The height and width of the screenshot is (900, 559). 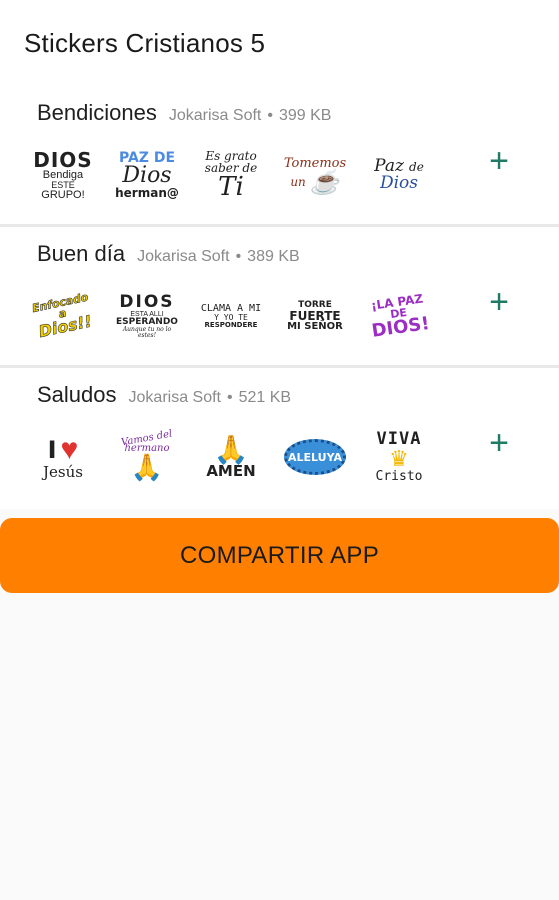 I want to click on amen-hands-sticker: 🙏 AMEN, so click(x=231, y=456).